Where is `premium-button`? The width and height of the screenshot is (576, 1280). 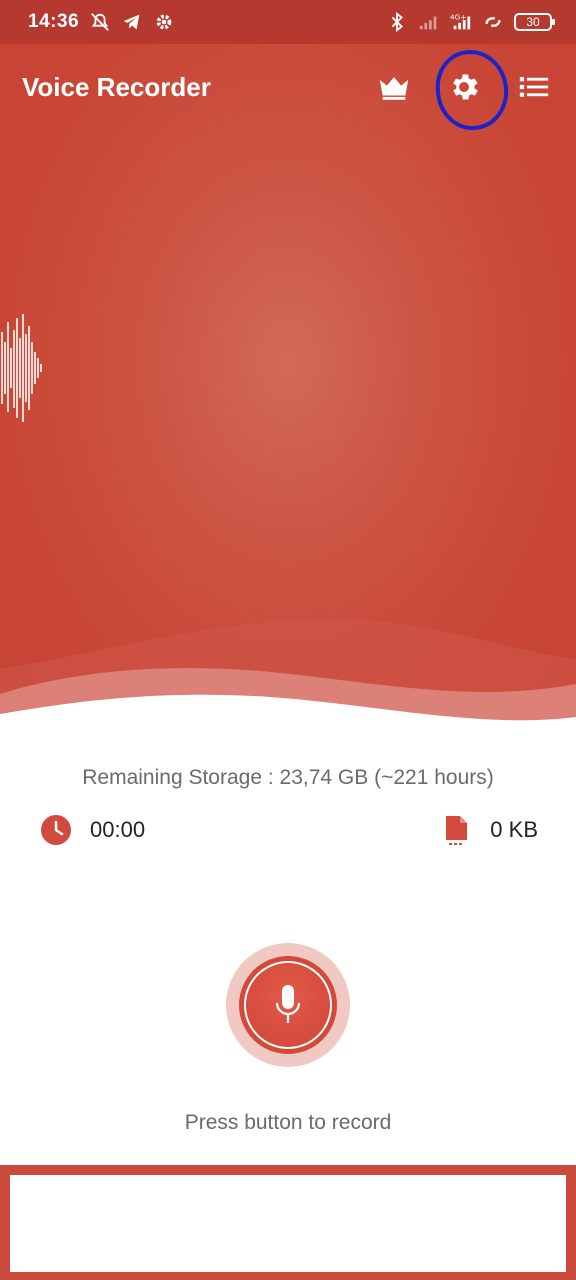
premium-button is located at coordinates (394, 87).